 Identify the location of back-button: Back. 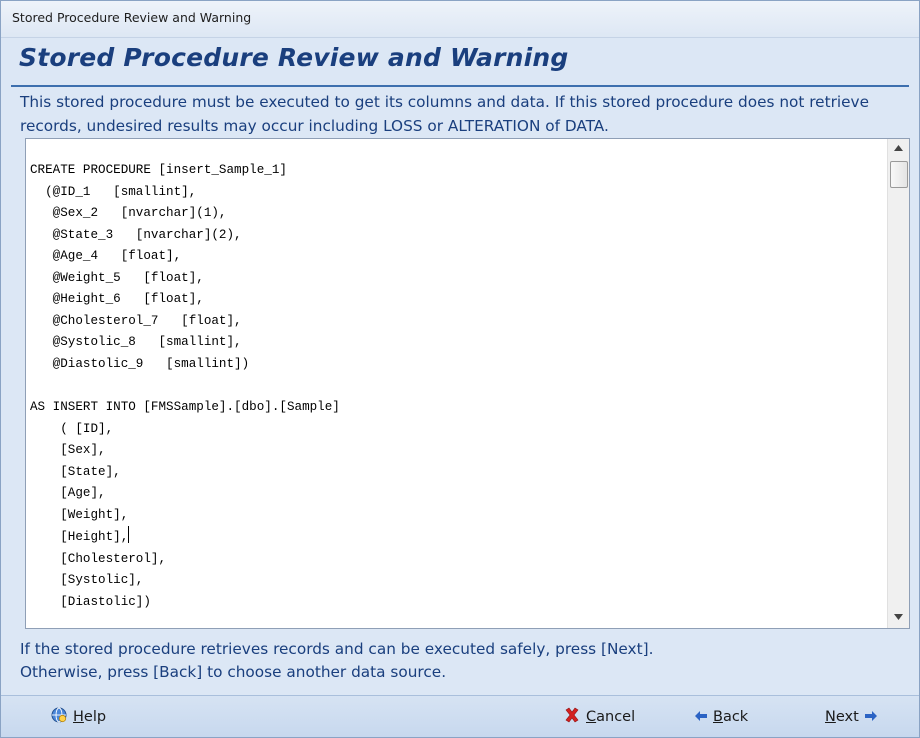
(721, 717).